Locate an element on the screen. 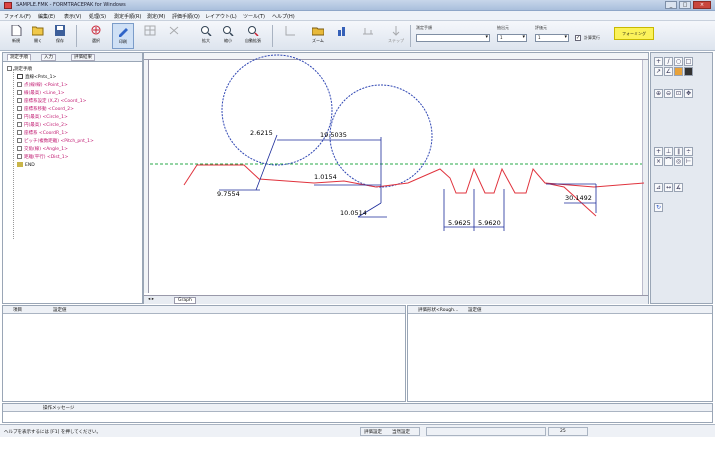  menu-help: ヘルプ(H) is located at coordinates (283, 16).